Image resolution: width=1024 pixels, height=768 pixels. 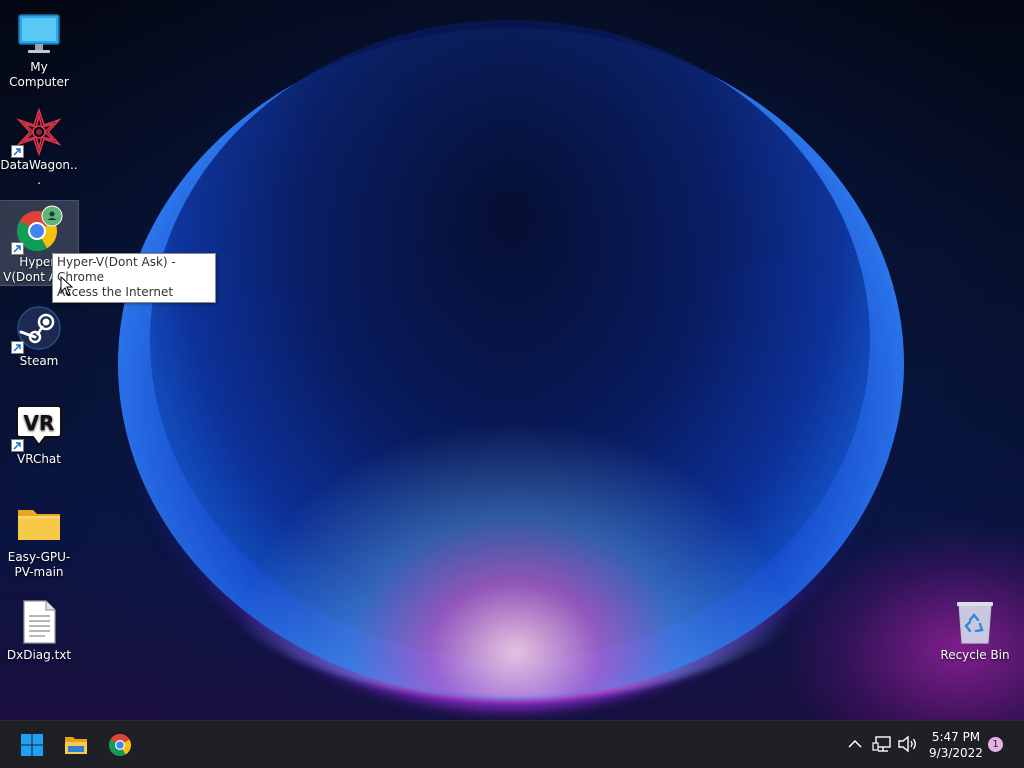 What do you see at coordinates (39, 361) in the screenshot?
I see `desktop-icon-label: Steam` at bounding box center [39, 361].